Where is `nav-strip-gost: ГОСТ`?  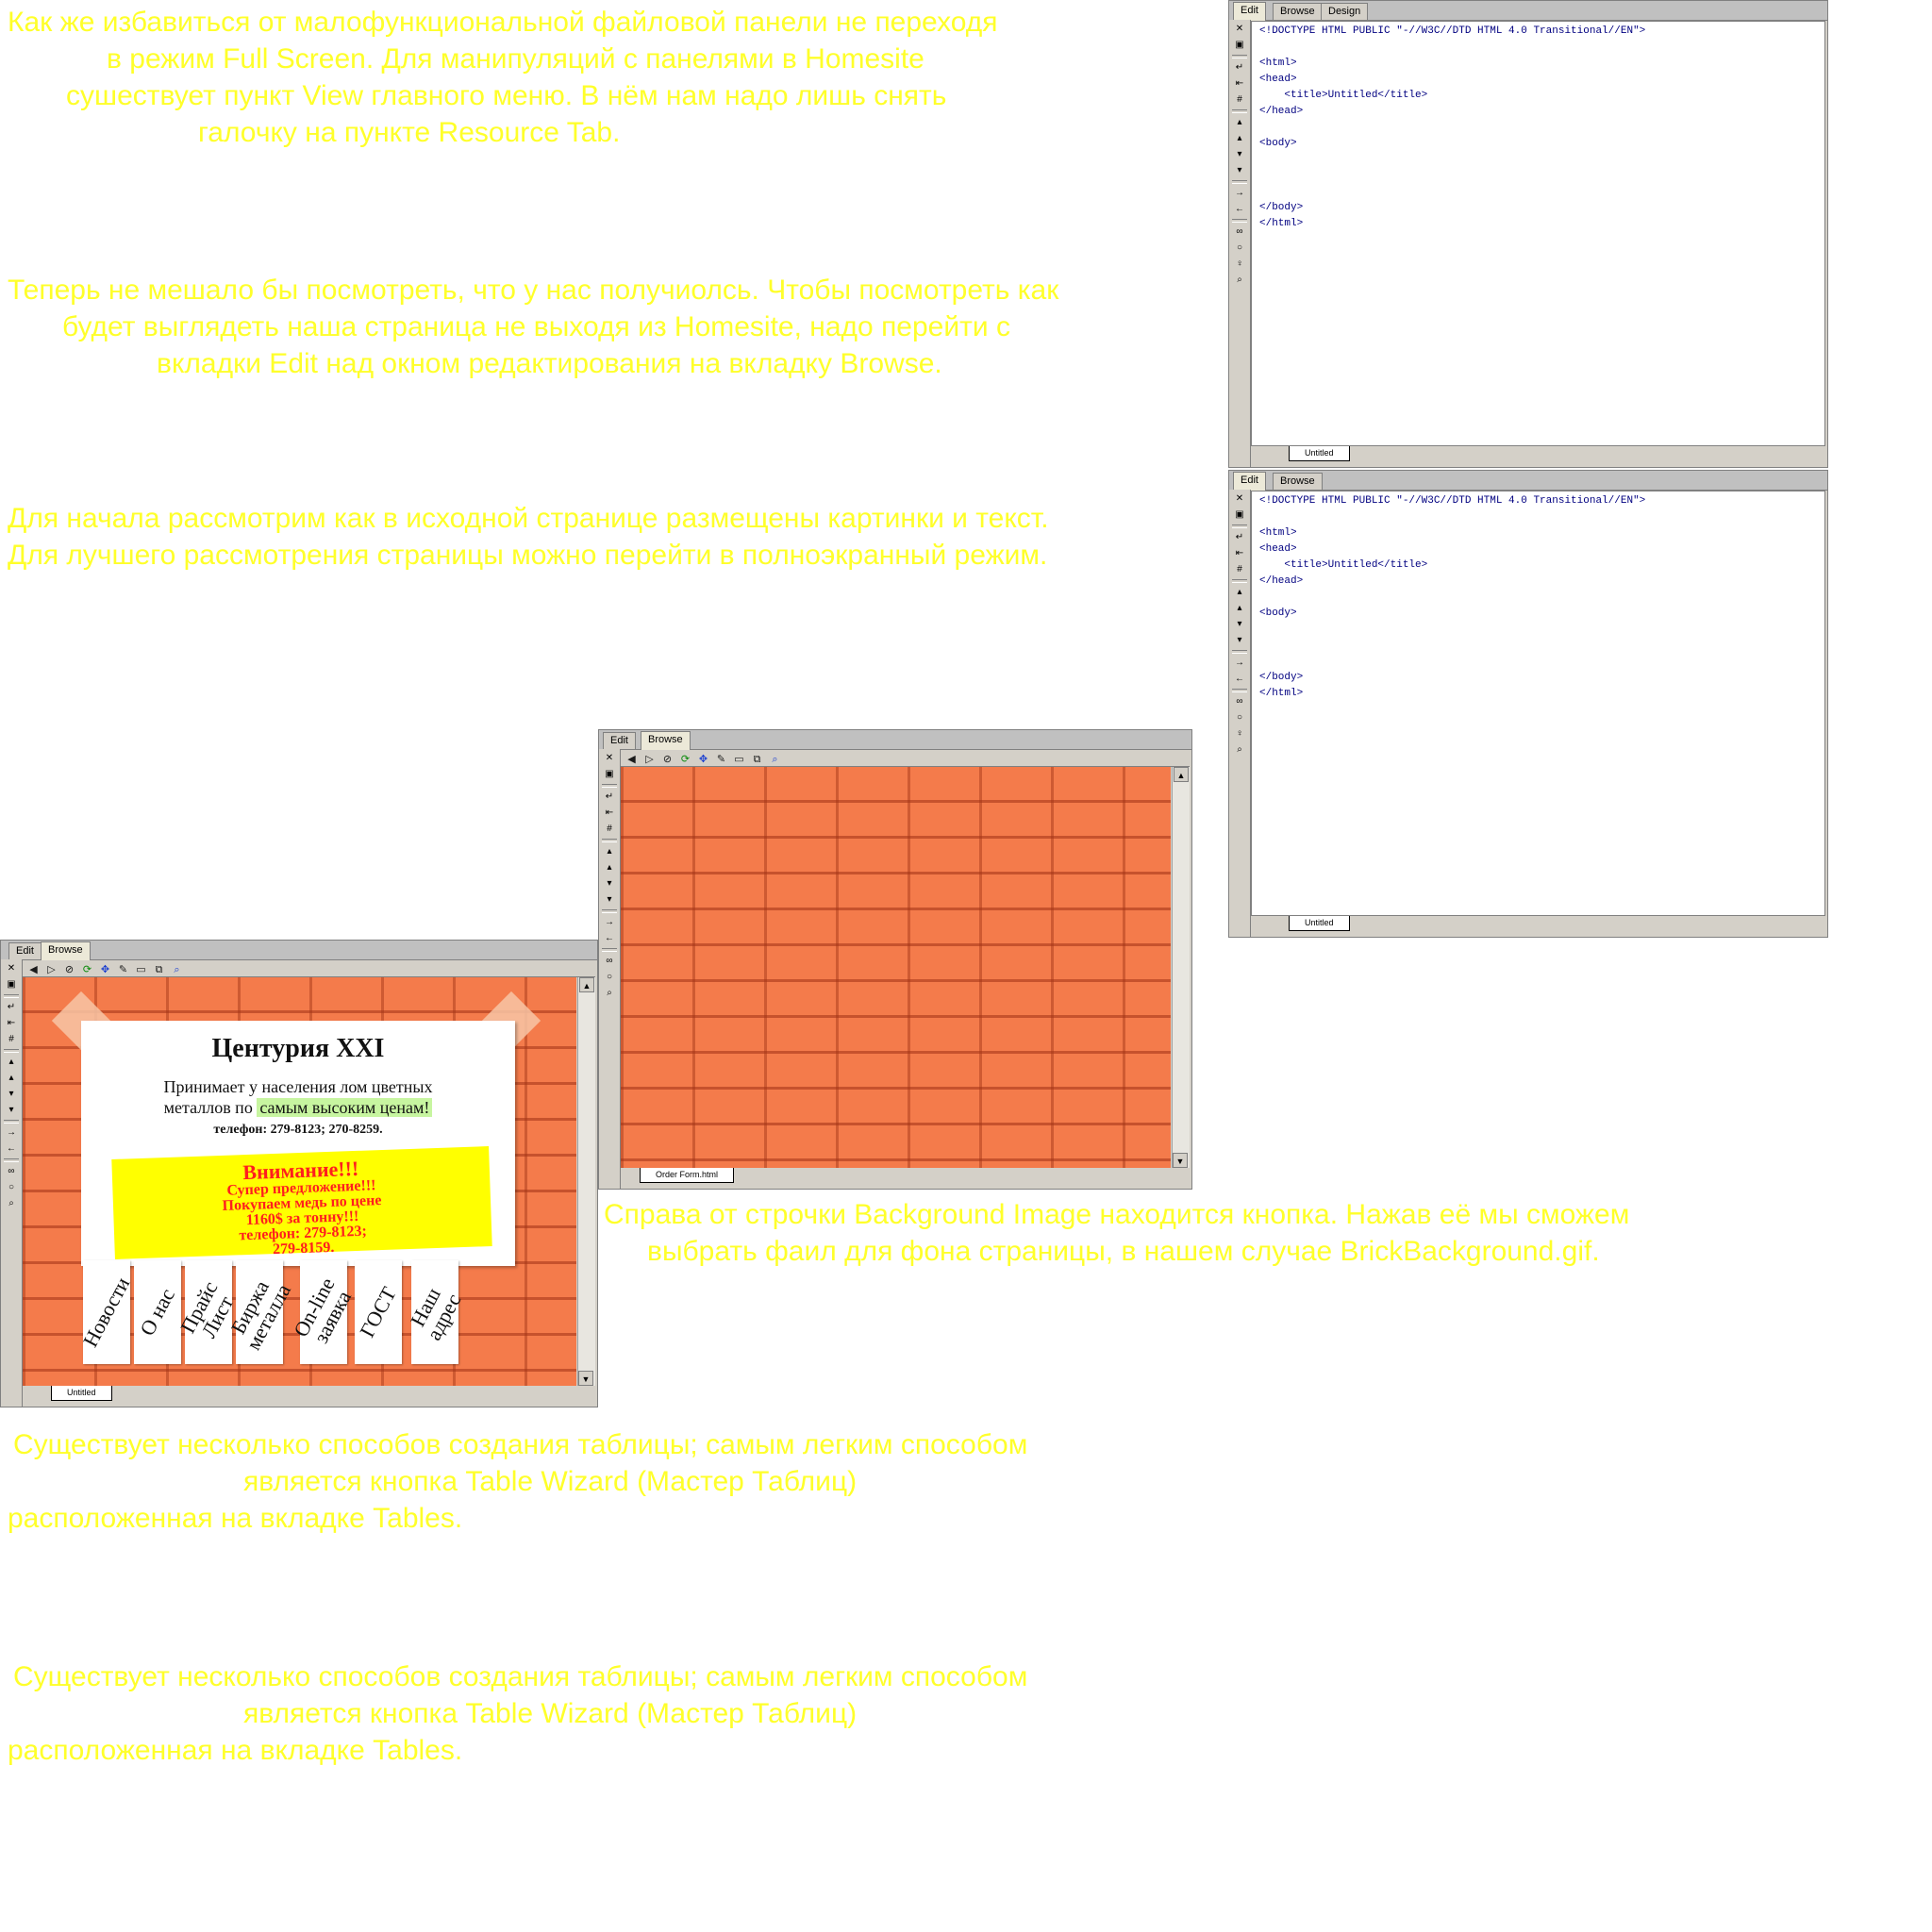
nav-strip-gost: ГОСТ is located at coordinates (378, 1312).